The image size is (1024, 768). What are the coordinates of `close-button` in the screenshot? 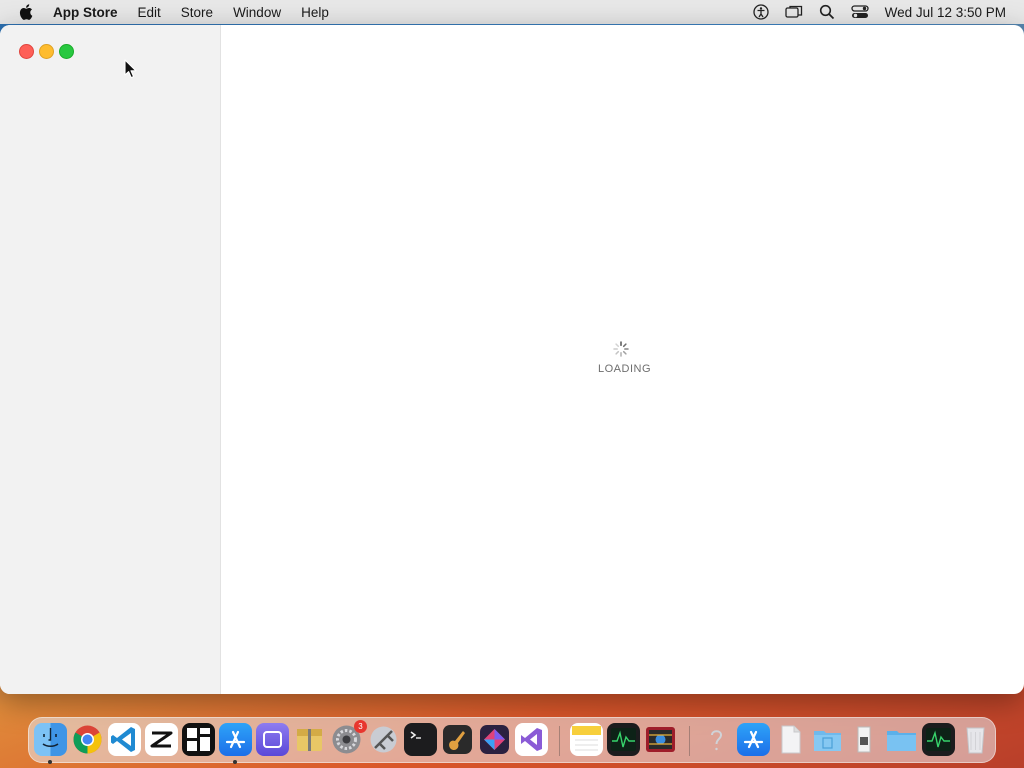 It's located at (26, 51).